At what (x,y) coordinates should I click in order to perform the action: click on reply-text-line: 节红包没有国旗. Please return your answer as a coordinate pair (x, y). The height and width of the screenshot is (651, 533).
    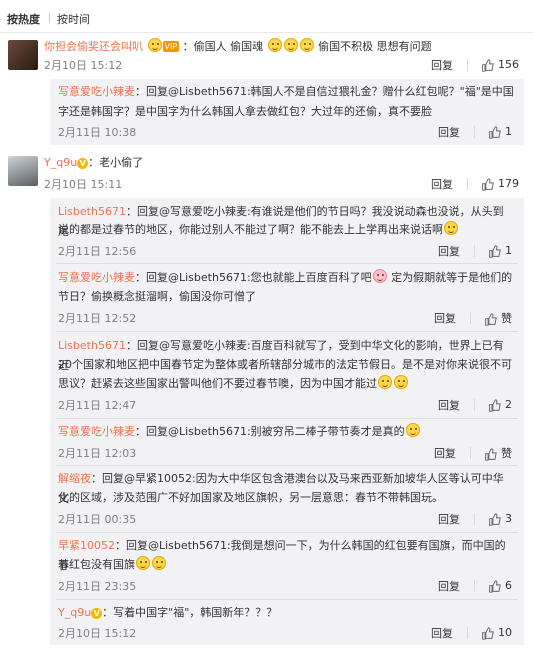
    Looking at the image, I should click on (286, 565).